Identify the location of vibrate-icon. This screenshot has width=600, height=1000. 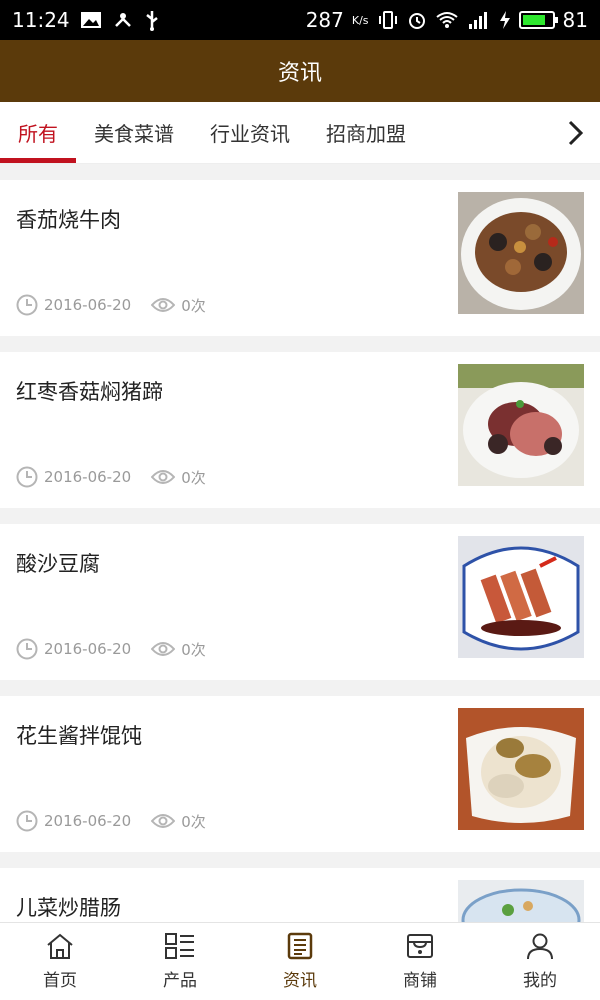
(387, 20).